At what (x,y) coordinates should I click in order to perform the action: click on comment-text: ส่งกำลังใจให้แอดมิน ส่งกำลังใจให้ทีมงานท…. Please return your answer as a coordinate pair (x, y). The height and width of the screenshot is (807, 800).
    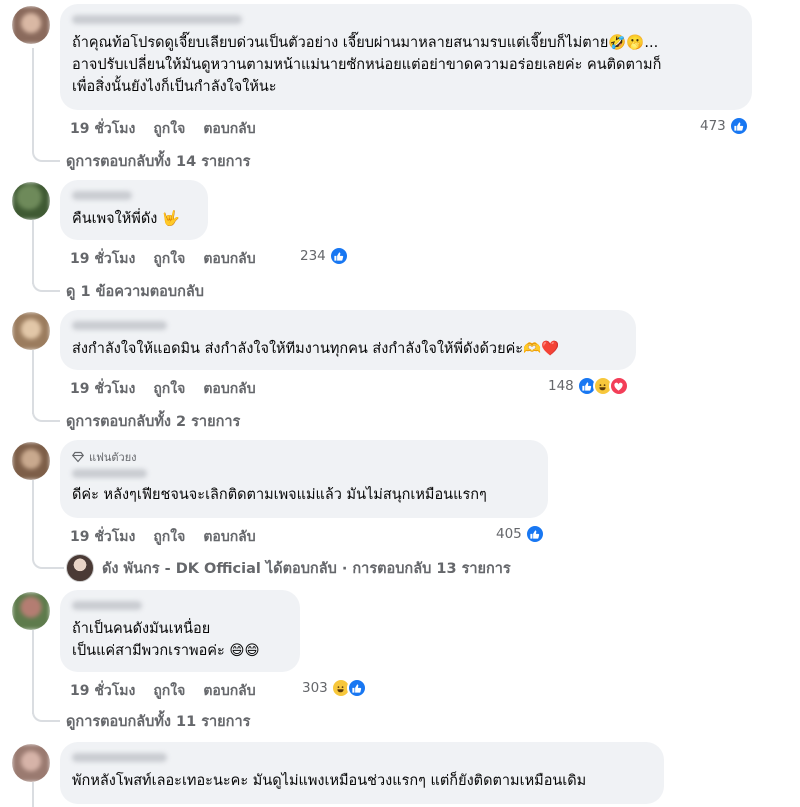
    Looking at the image, I should click on (316, 349).